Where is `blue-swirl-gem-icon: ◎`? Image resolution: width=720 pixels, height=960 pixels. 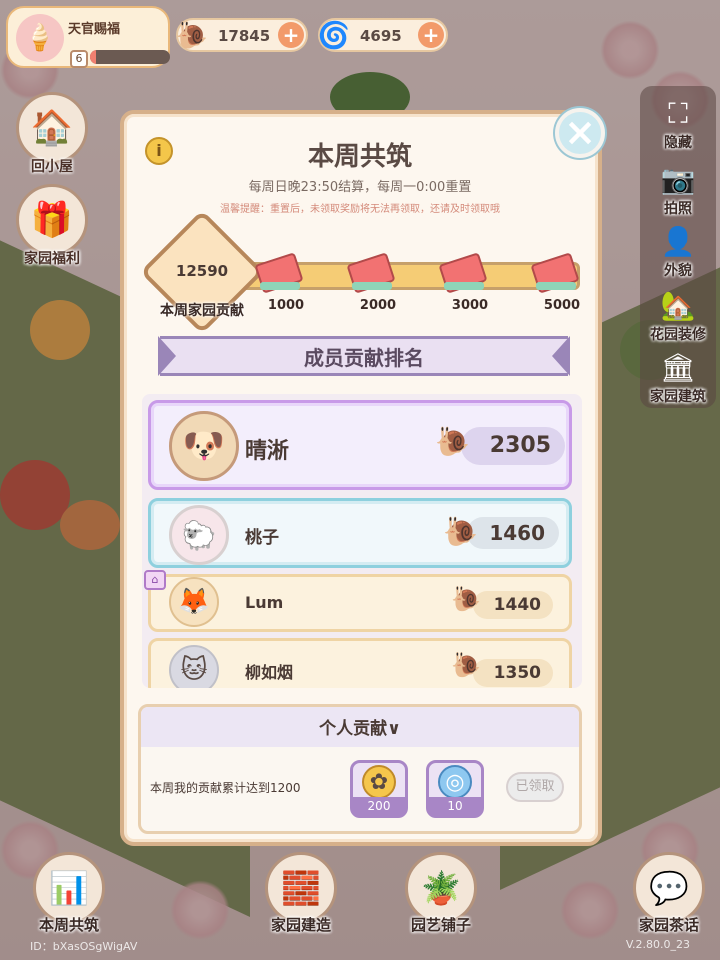
blue-swirl-gem-icon: ◎ is located at coordinates (455, 782).